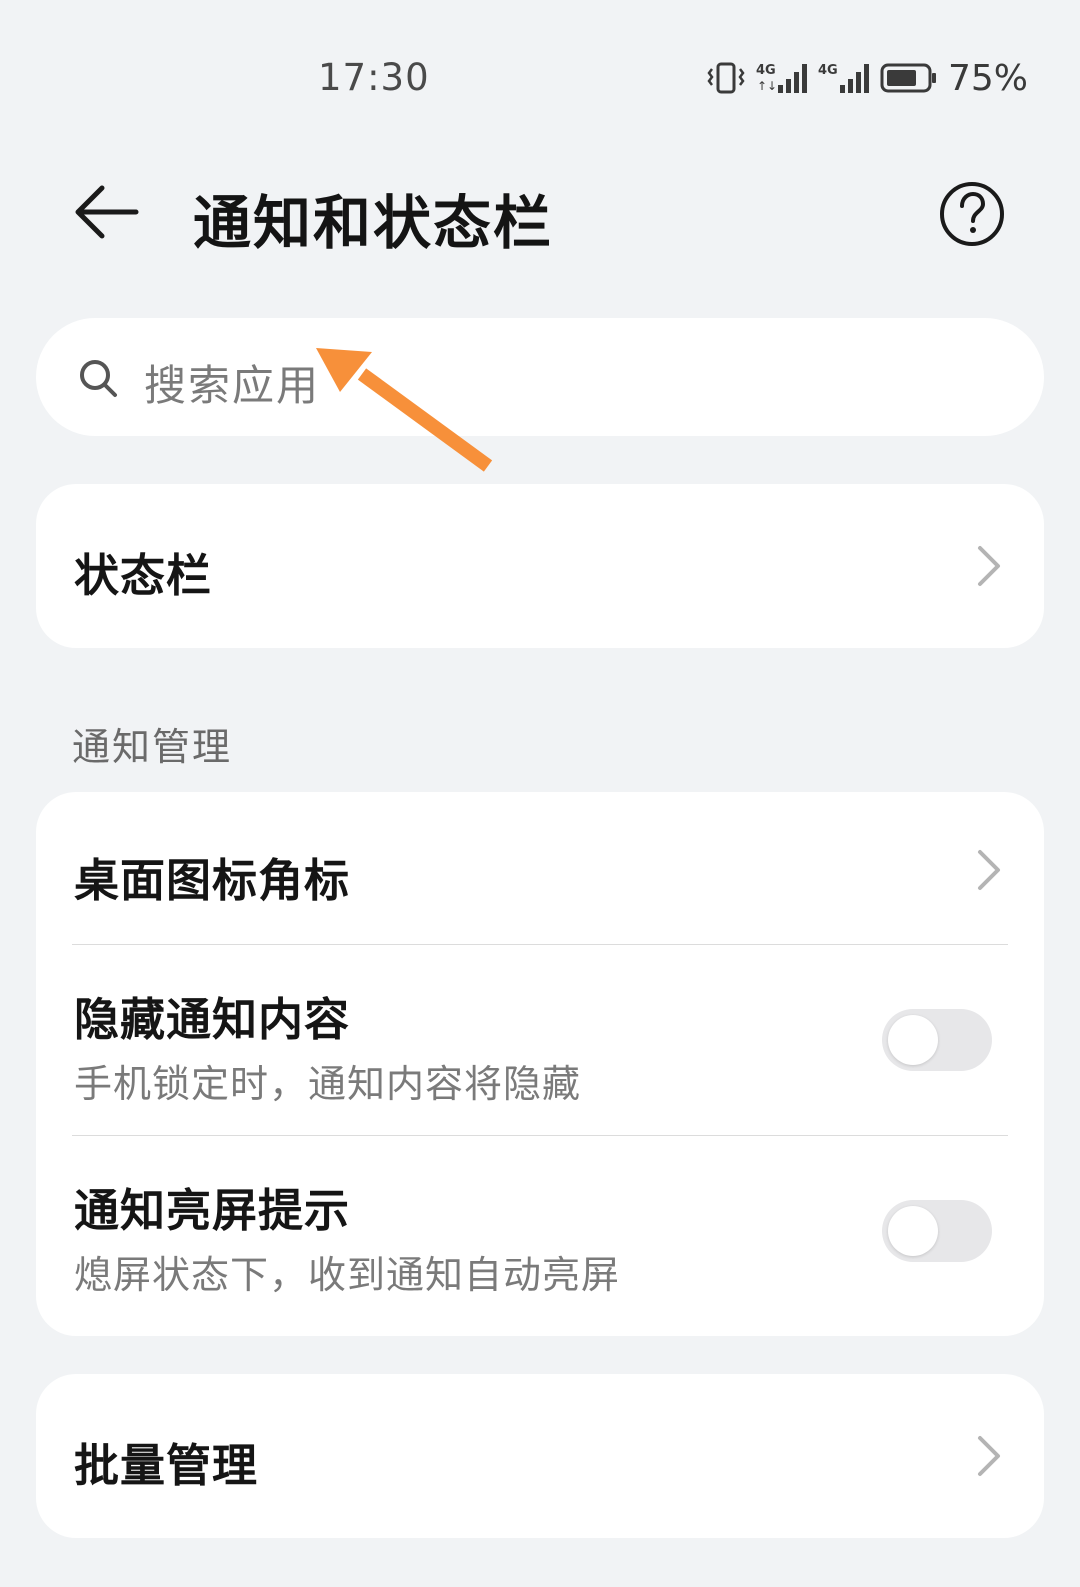 This screenshot has height=1587, width=1080. I want to click on list-item-wake-screen: 通知亮屏提示 熄屏状态下，收到通知自动亮屏, so click(540, 1236).